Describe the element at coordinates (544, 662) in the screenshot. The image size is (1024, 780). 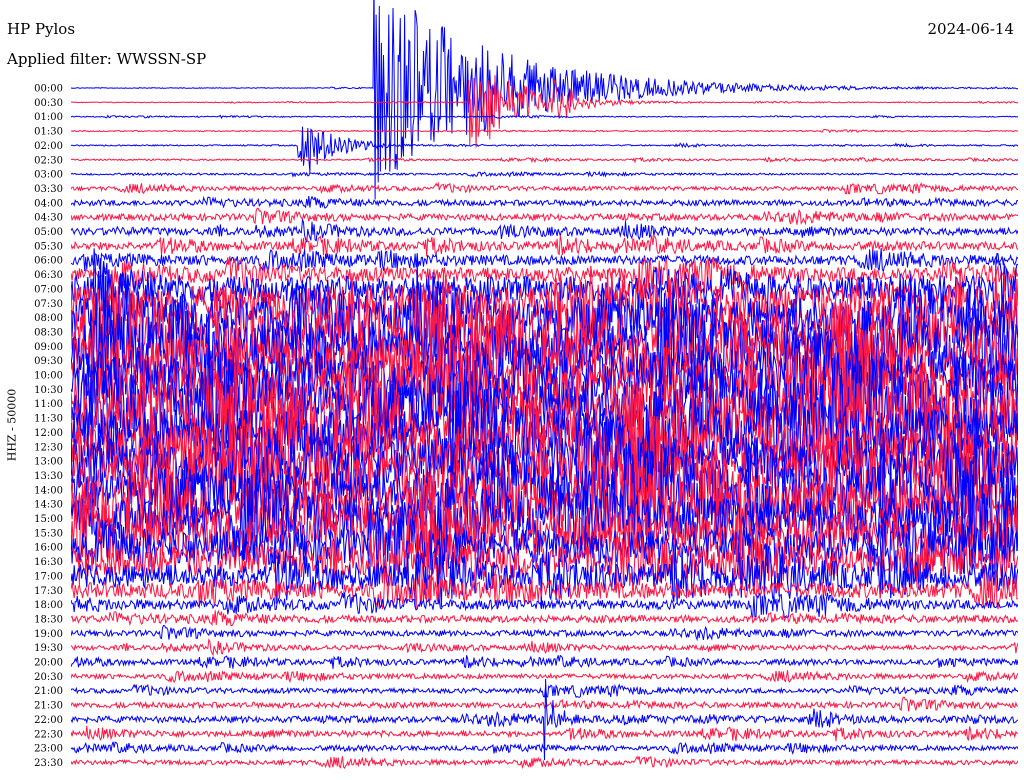
I see `trace-row-2000` at that location.